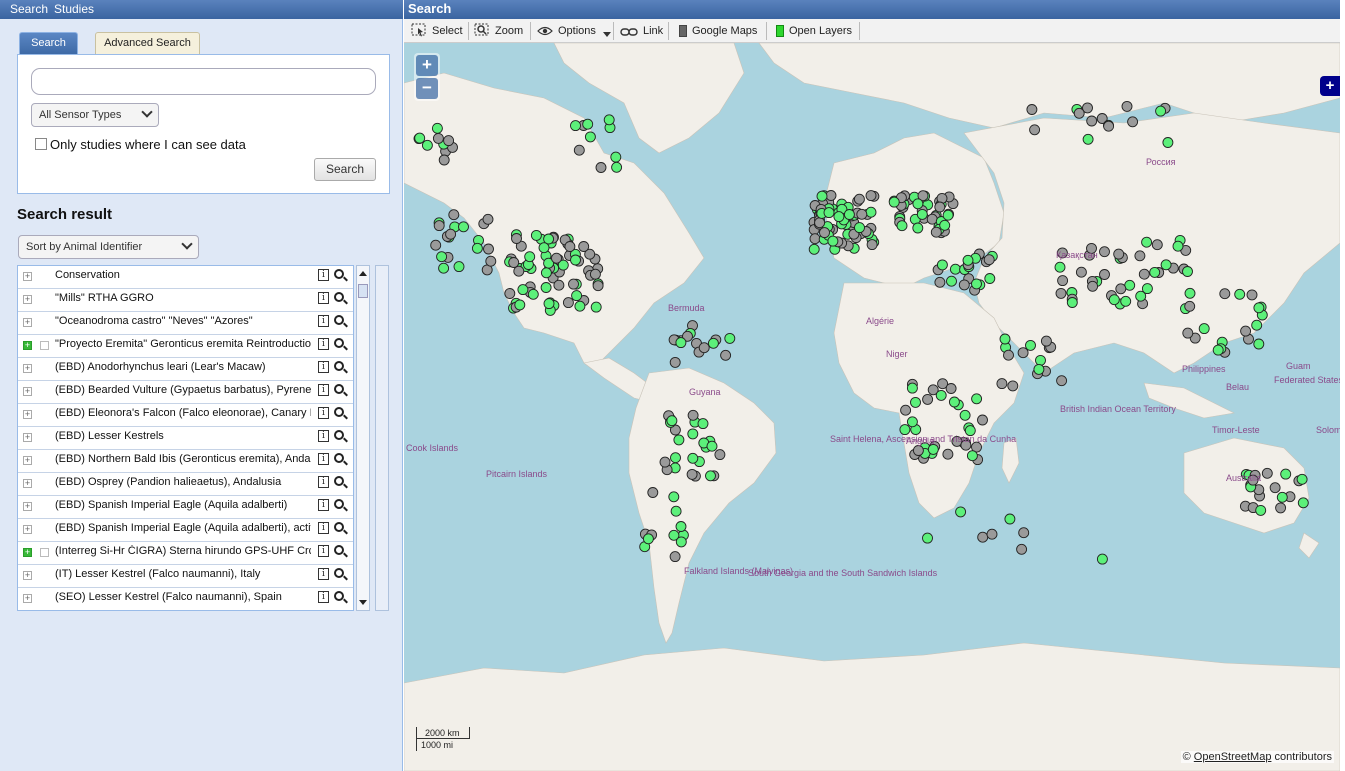  Describe the element at coordinates (363, 438) in the screenshot. I see `results-scrollbar` at that location.